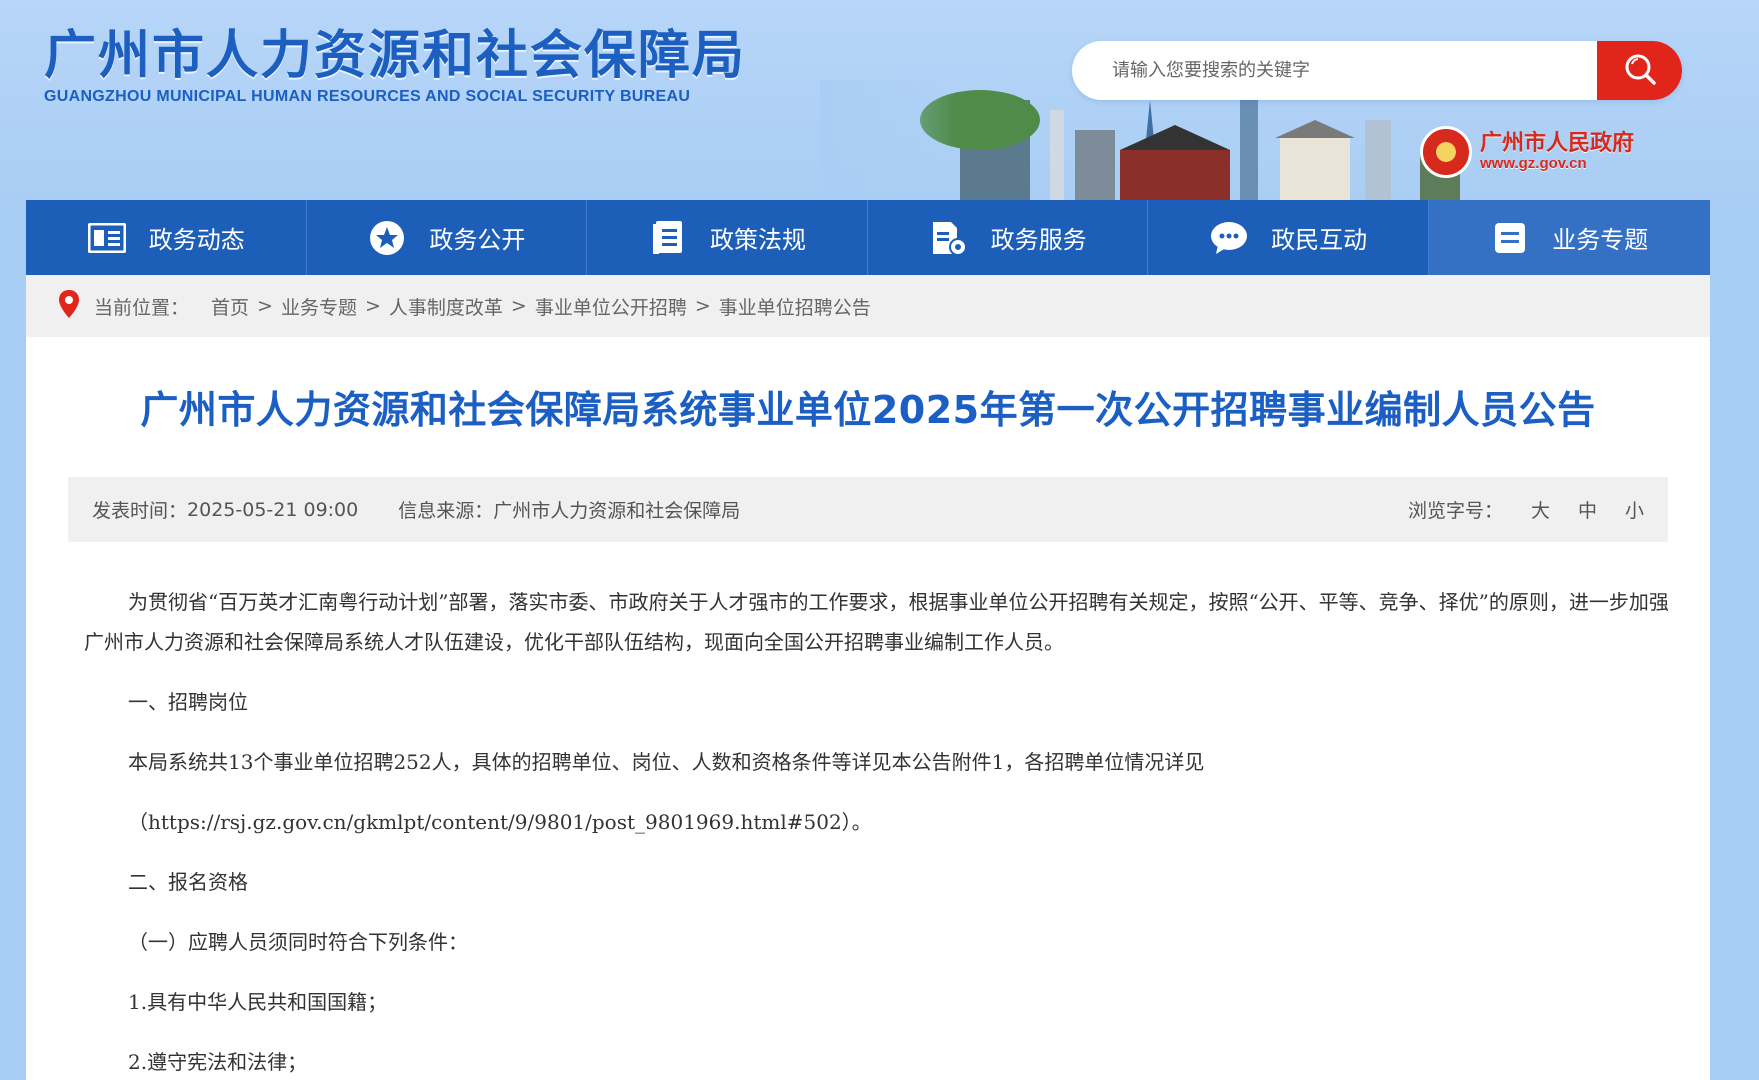  I want to click on location-pin-icon, so click(69, 306).